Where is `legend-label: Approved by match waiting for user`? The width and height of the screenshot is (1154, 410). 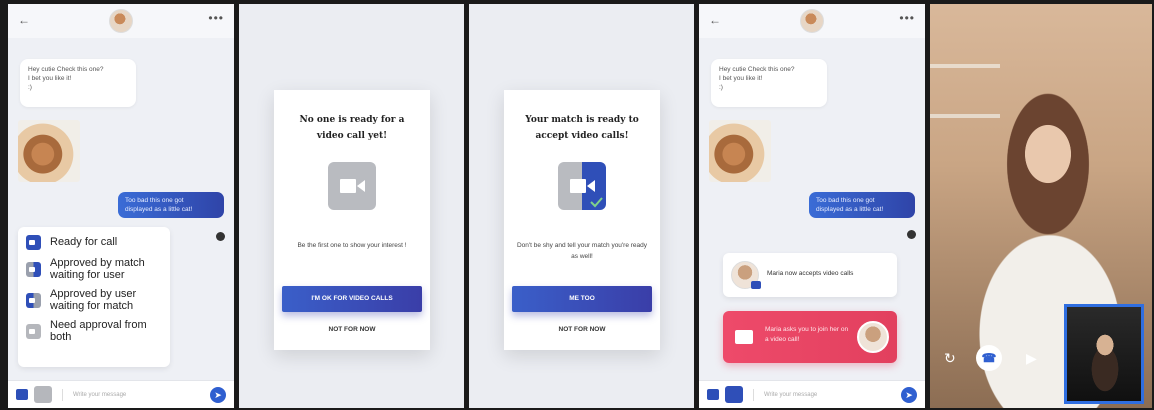
legend-label: Approved by match waiting for user is located at coordinates (97, 269).